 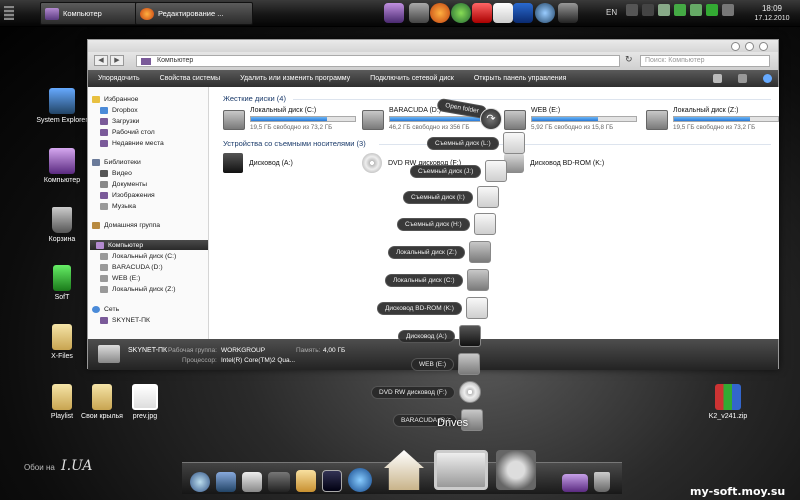 What do you see at coordinates (717, 78) in the screenshot?
I see `view-options-icon` at bounding box center [717, 78].